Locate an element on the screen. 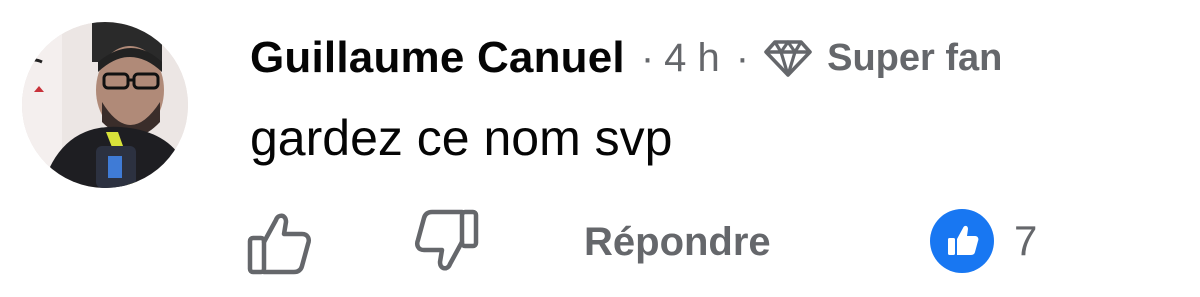 The height and width of the screenshot is (297, 1200). comment-header: Guillaume Canuel · 4 h · Super fan is located at coordinates (626, 58).